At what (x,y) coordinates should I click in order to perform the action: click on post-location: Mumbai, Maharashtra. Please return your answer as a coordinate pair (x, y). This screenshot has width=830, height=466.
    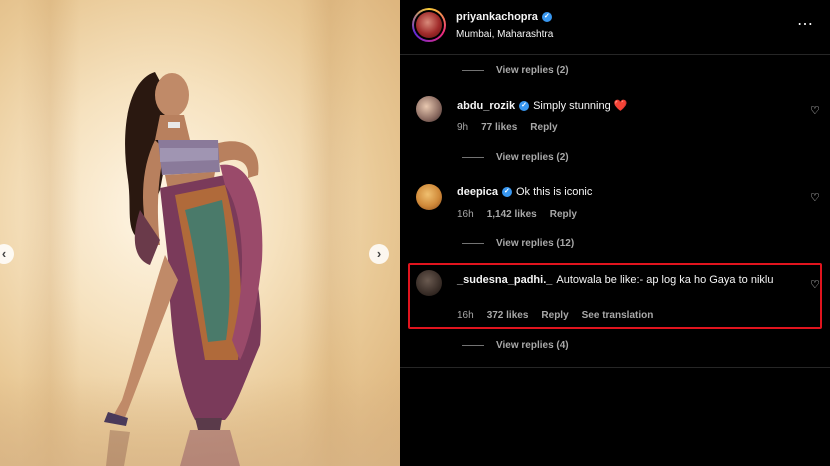
    Looking at the image, I should click on (504, 34).